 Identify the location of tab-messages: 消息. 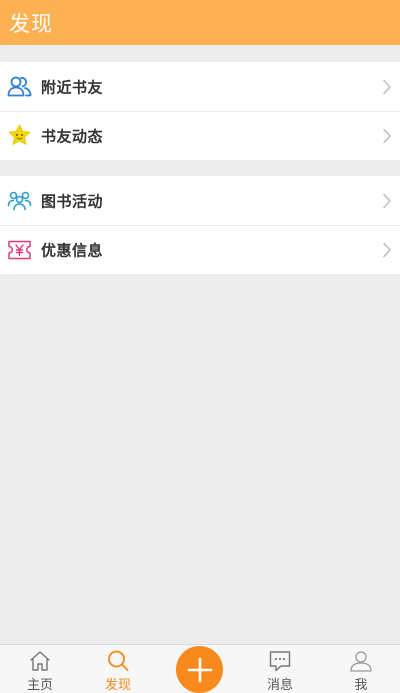
(280, 669).